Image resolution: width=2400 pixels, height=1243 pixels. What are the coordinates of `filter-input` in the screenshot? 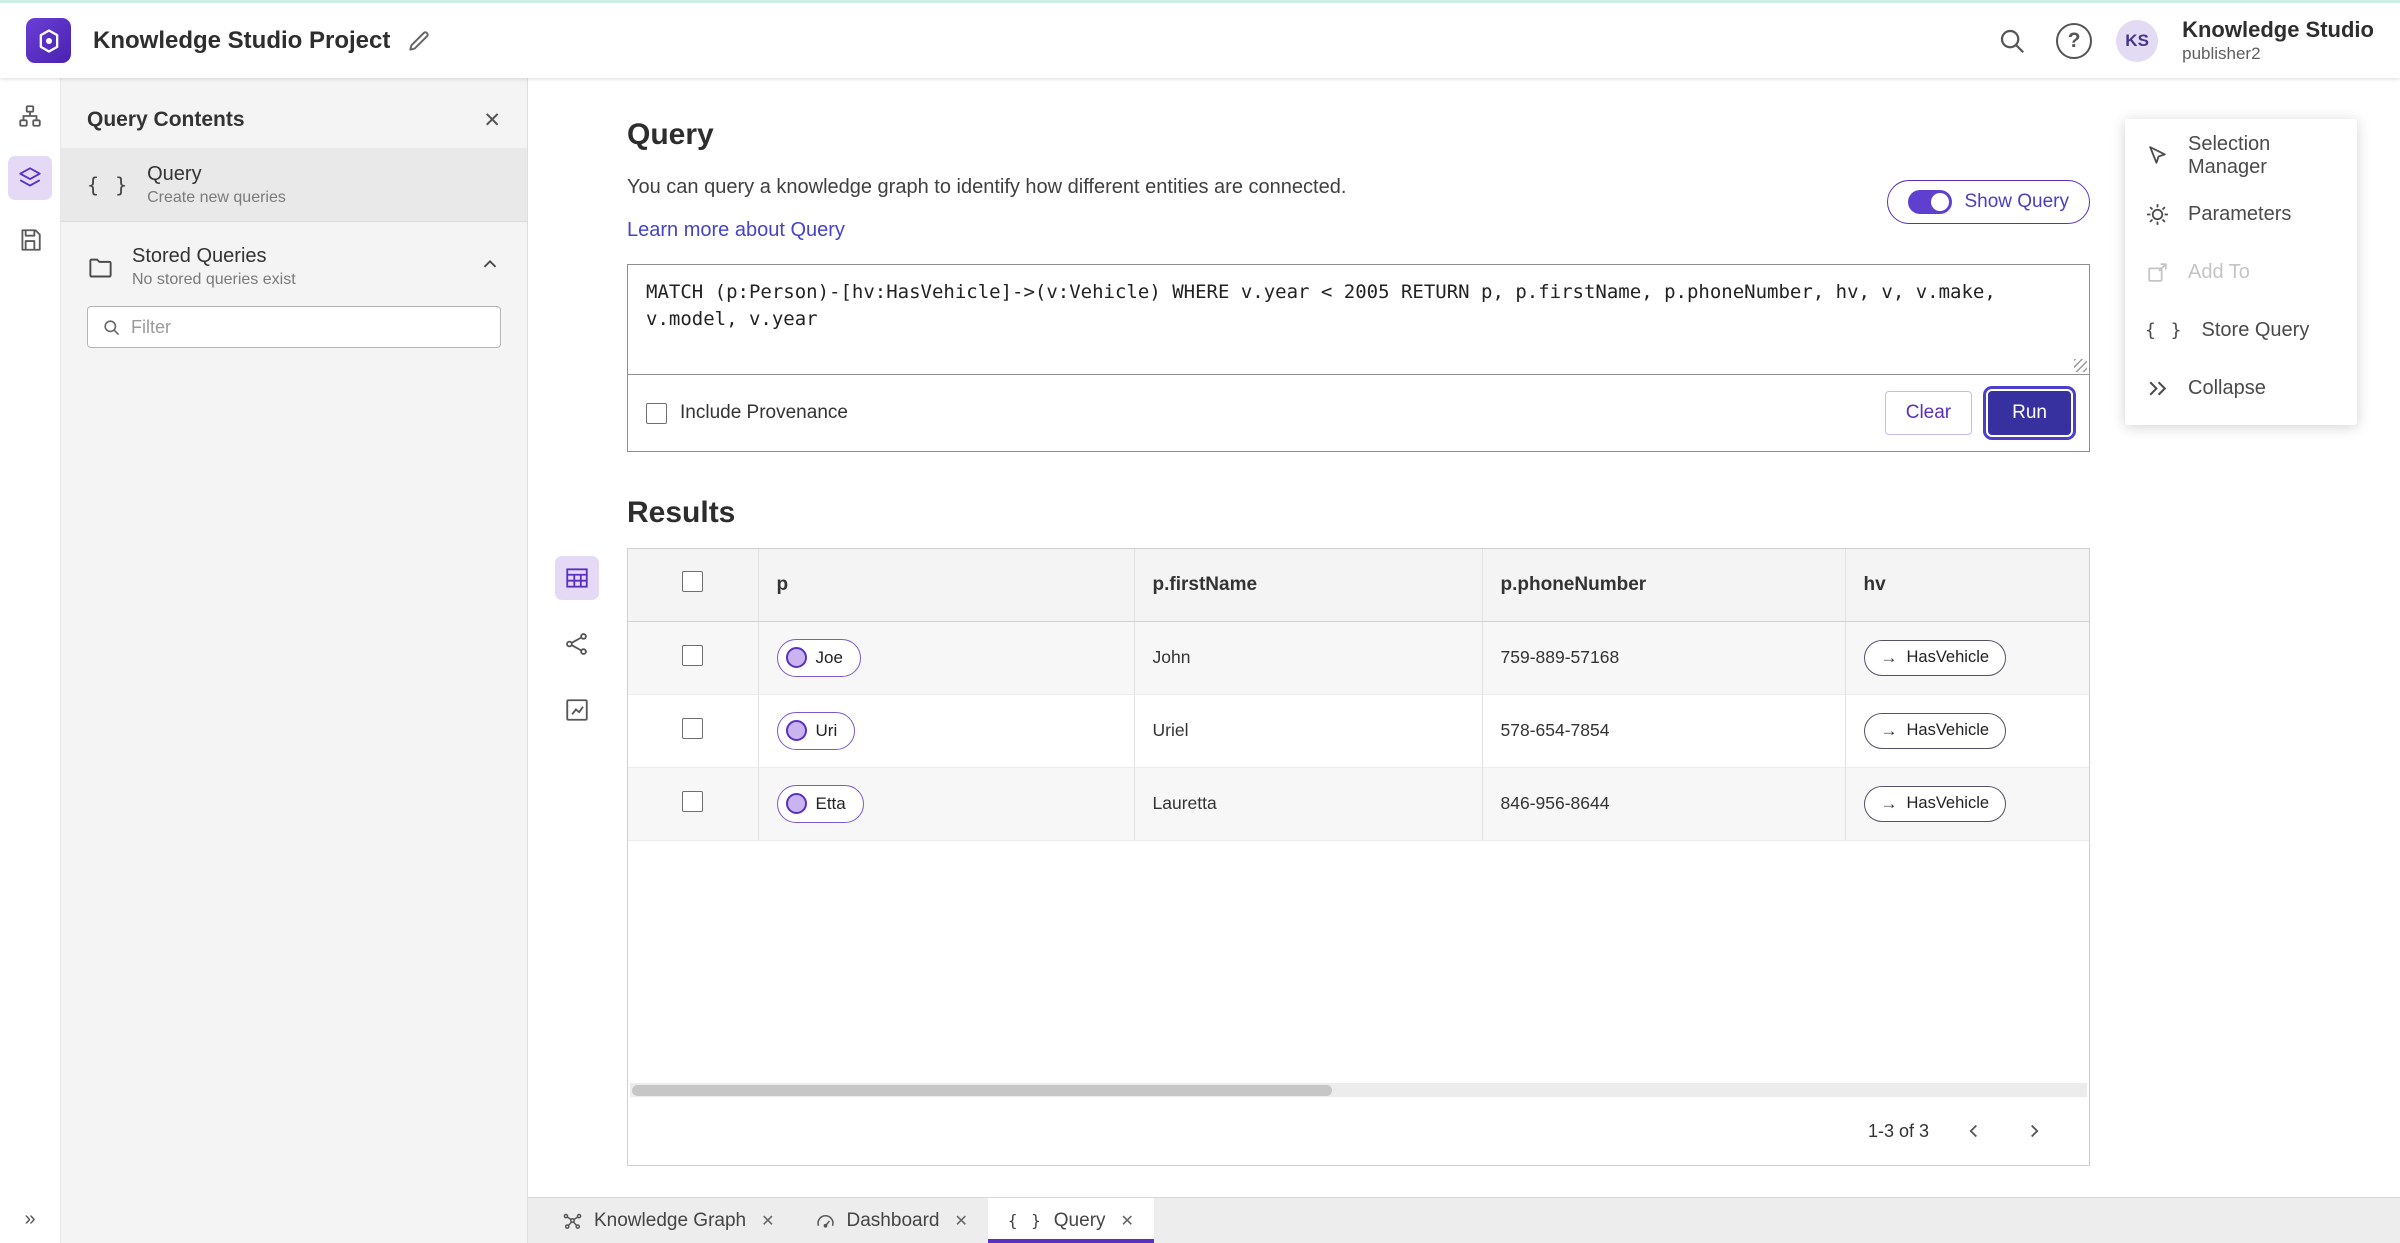 It's located at (308, 327).